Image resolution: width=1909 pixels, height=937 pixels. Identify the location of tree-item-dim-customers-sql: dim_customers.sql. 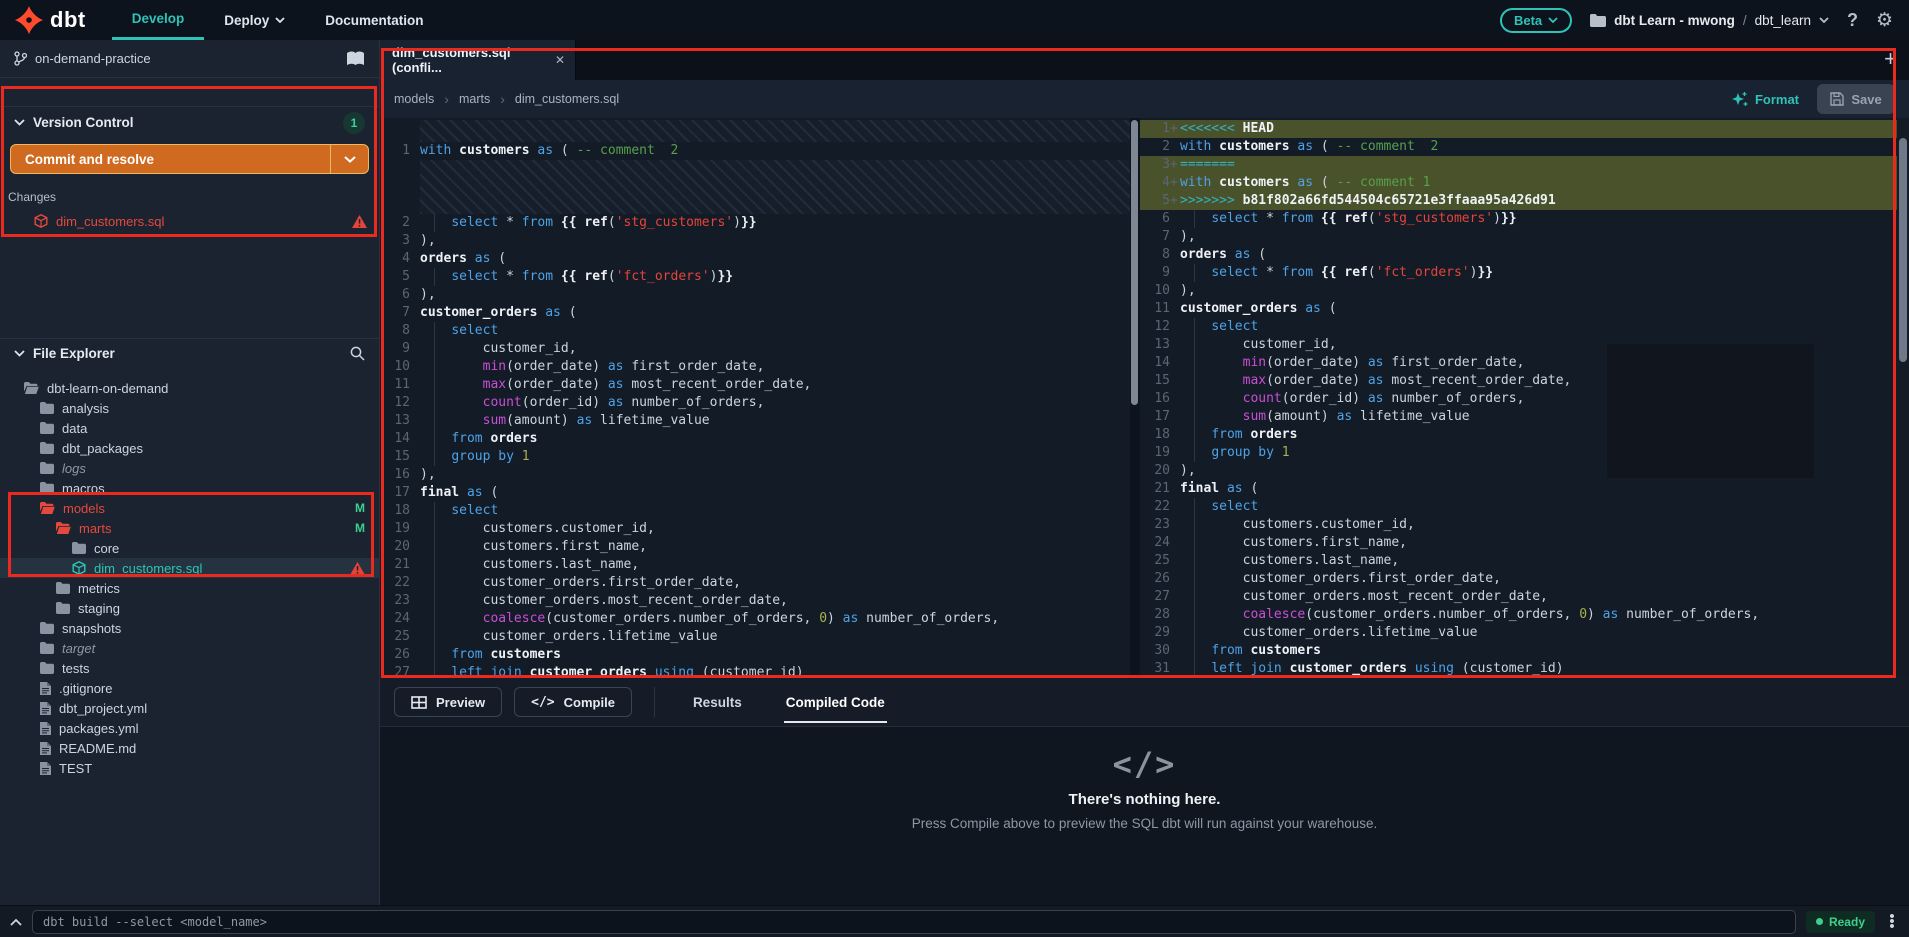
(189, 568).